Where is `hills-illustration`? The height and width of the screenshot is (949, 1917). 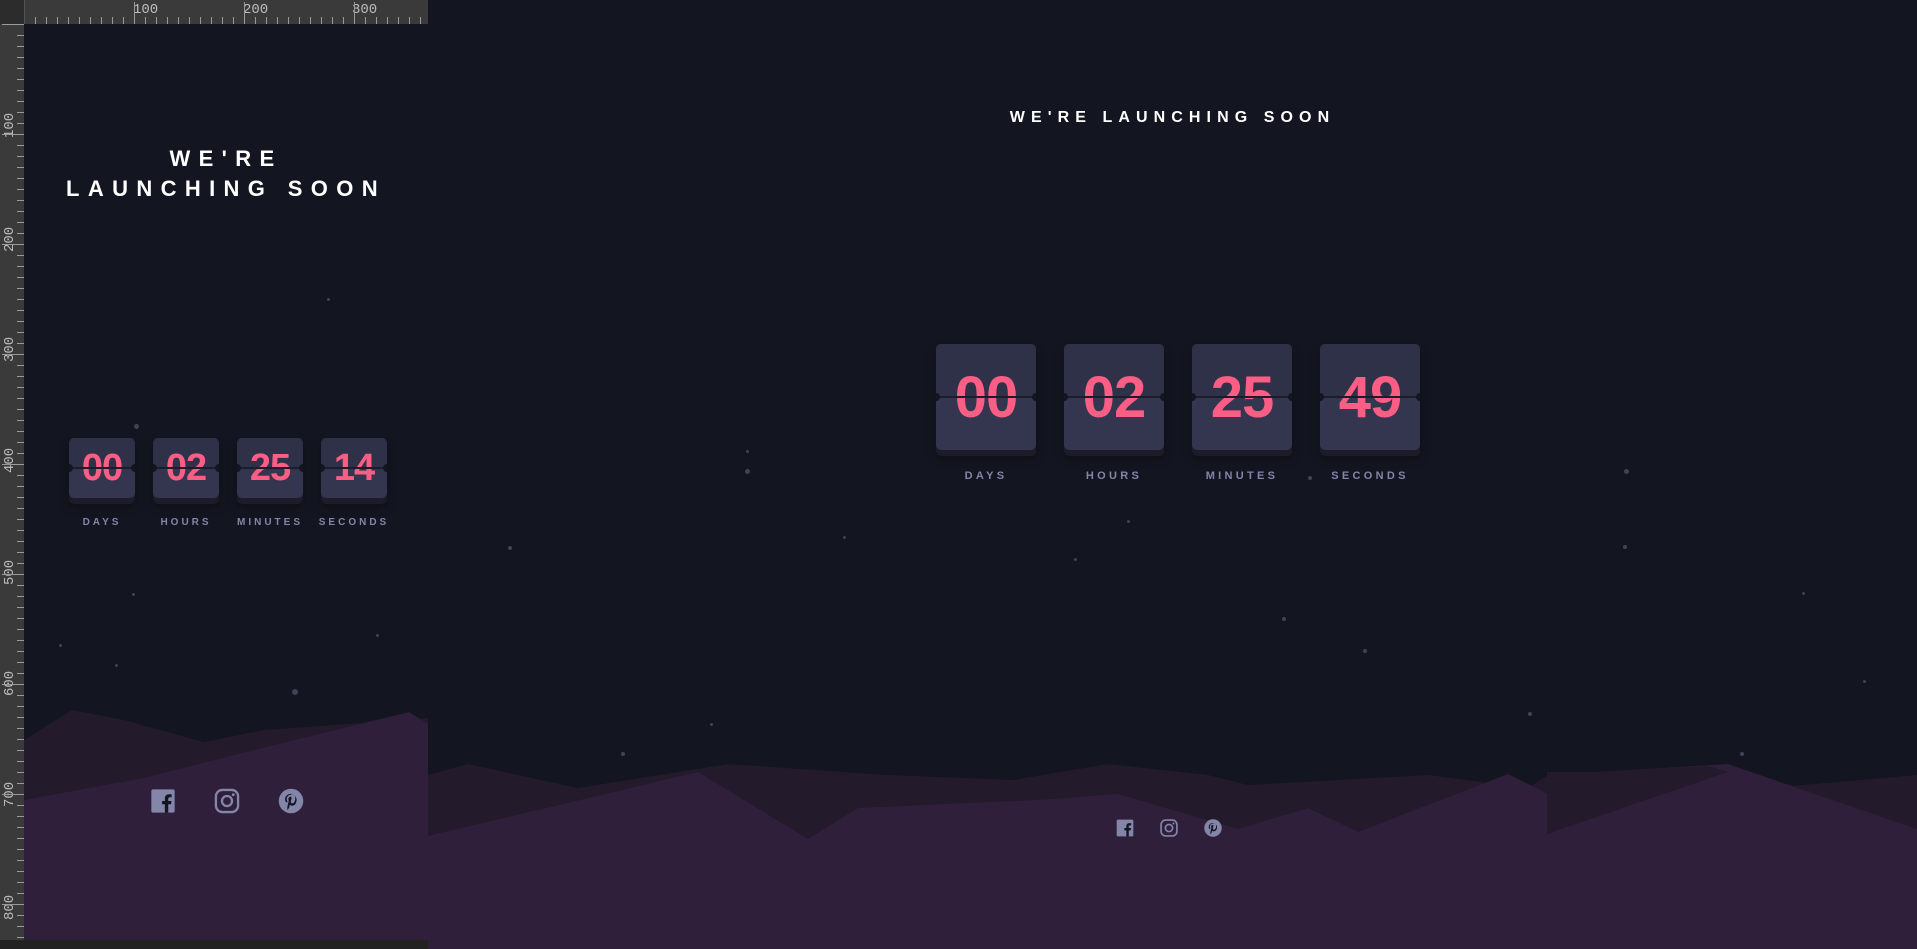
hills-illustration is located at coordinates (226, 825).